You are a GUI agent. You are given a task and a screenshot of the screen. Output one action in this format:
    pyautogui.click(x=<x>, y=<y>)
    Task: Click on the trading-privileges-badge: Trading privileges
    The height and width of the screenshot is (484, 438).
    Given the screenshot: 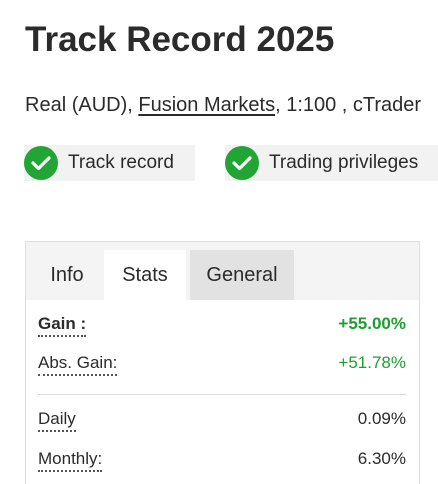 What is the action you would take?
    pyautogui.click(x=331, y=163)
    